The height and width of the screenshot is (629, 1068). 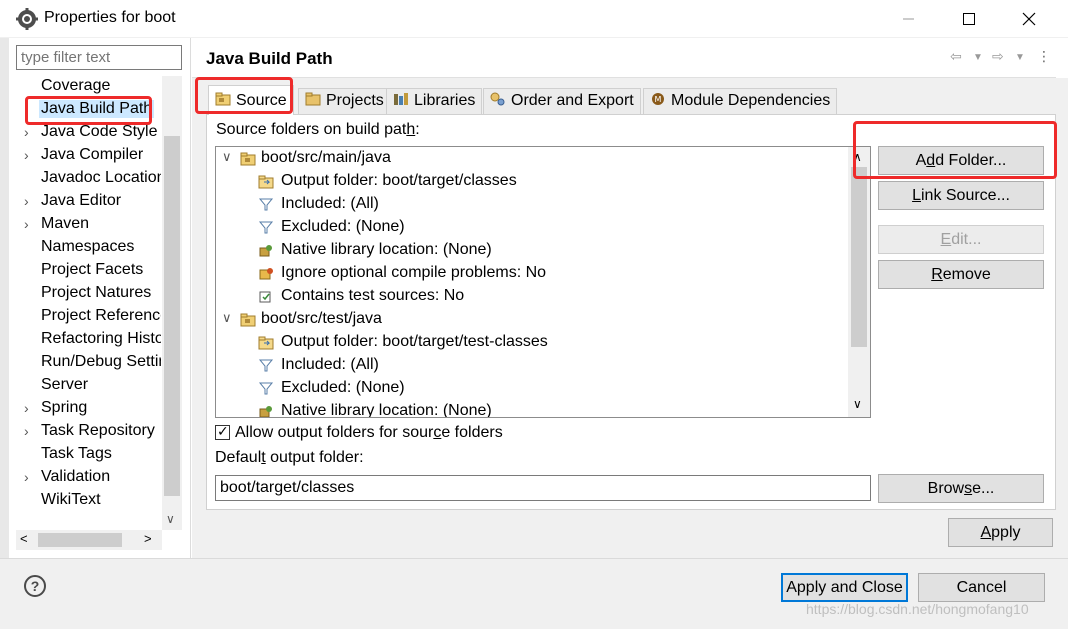 I want to click on close-button, so click(x=1029, y=19).